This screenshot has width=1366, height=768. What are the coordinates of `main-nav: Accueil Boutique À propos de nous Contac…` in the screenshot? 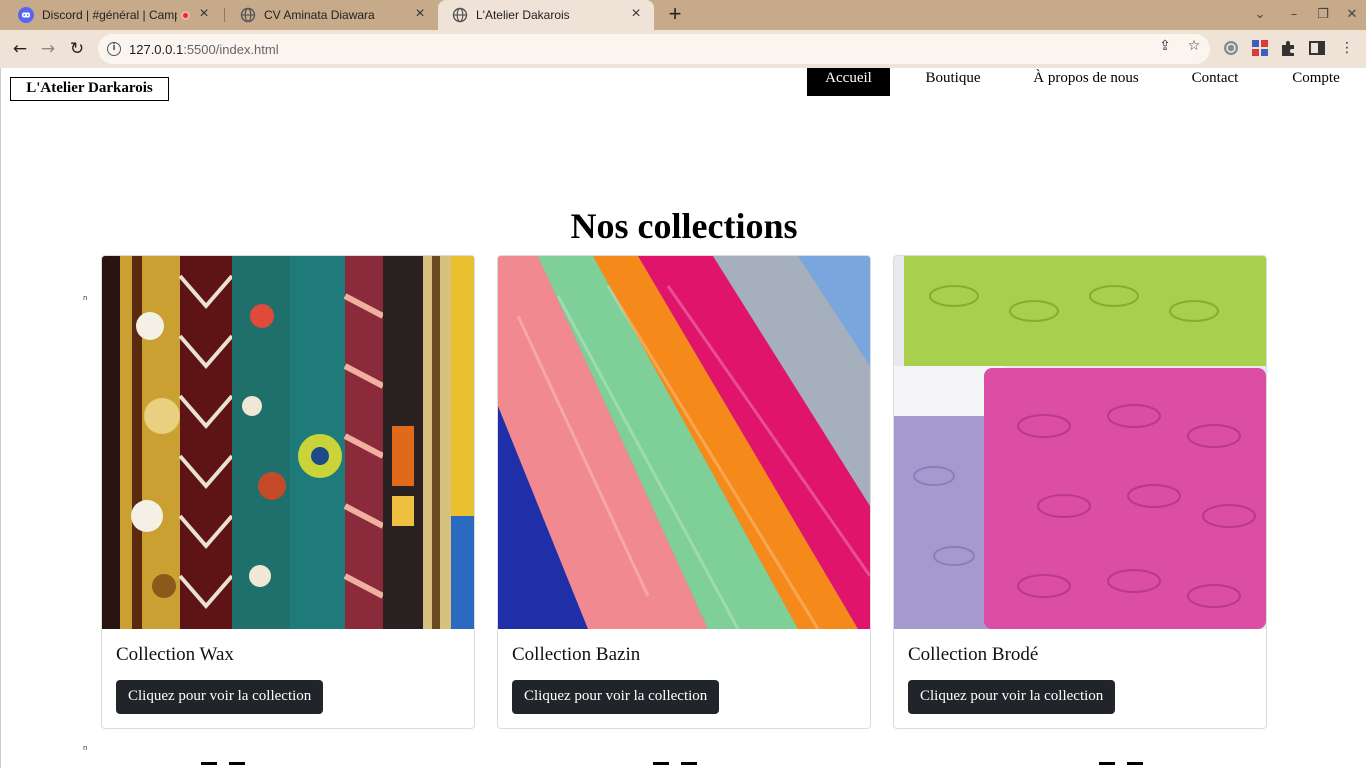 It's located at (683, 83).